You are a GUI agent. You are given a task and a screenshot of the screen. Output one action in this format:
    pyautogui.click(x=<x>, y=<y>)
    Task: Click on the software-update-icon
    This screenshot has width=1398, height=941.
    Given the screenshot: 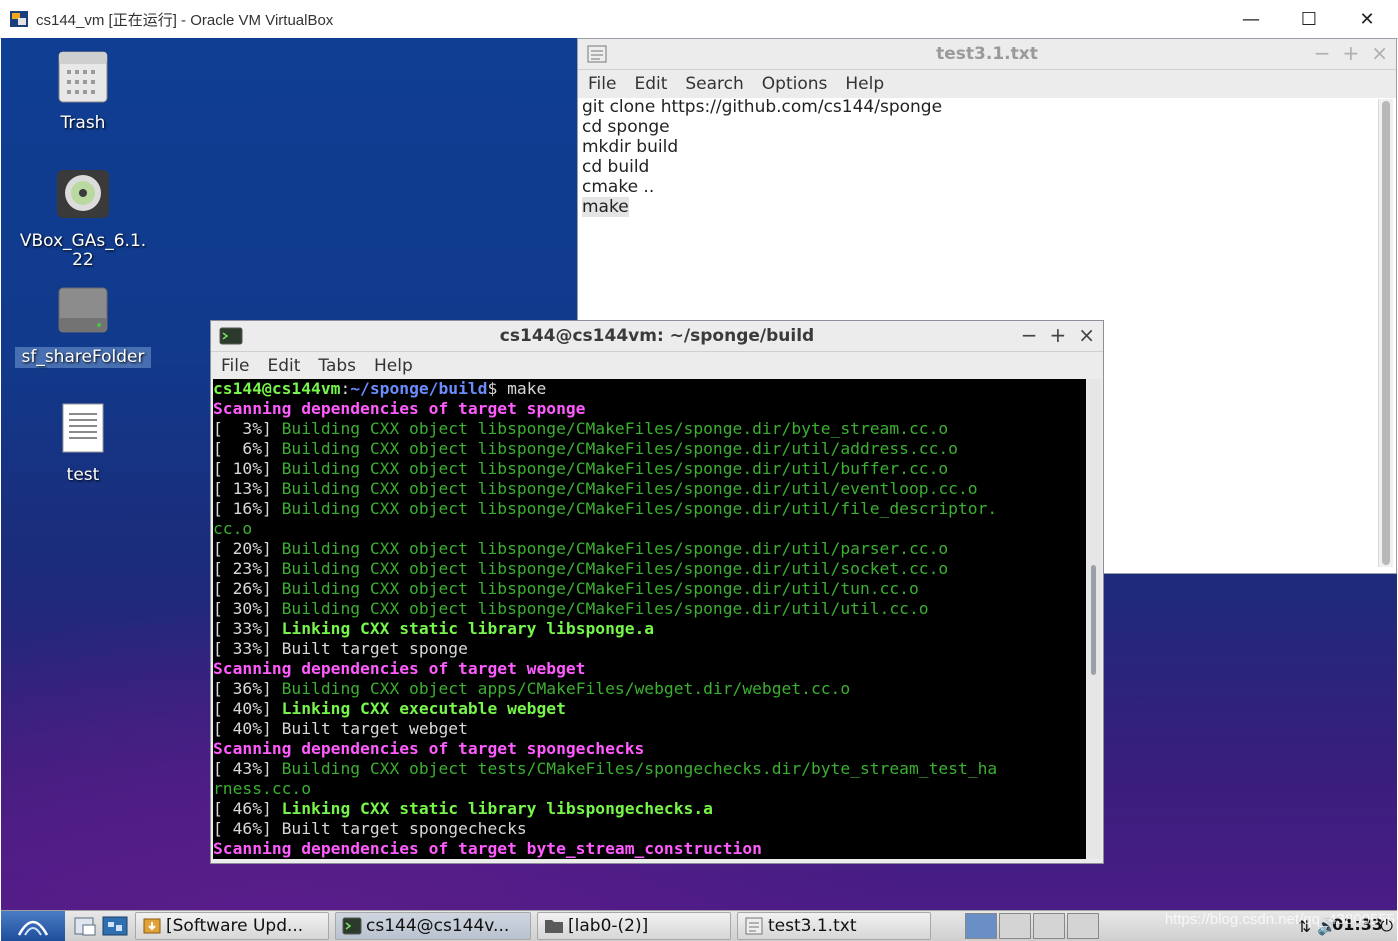 What is the action you would take?
    pyautogui.click(x=152, y=926)
    